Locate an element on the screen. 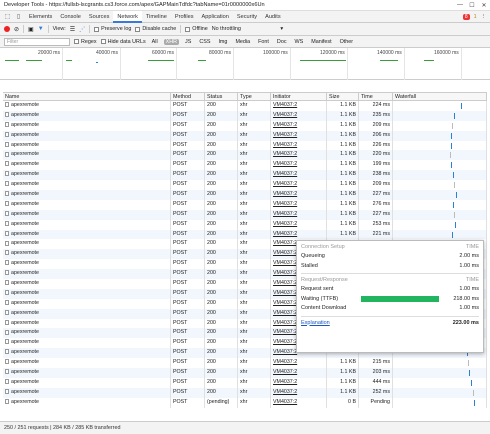  tab-elements: Elements is located at coordinates (40, 17).